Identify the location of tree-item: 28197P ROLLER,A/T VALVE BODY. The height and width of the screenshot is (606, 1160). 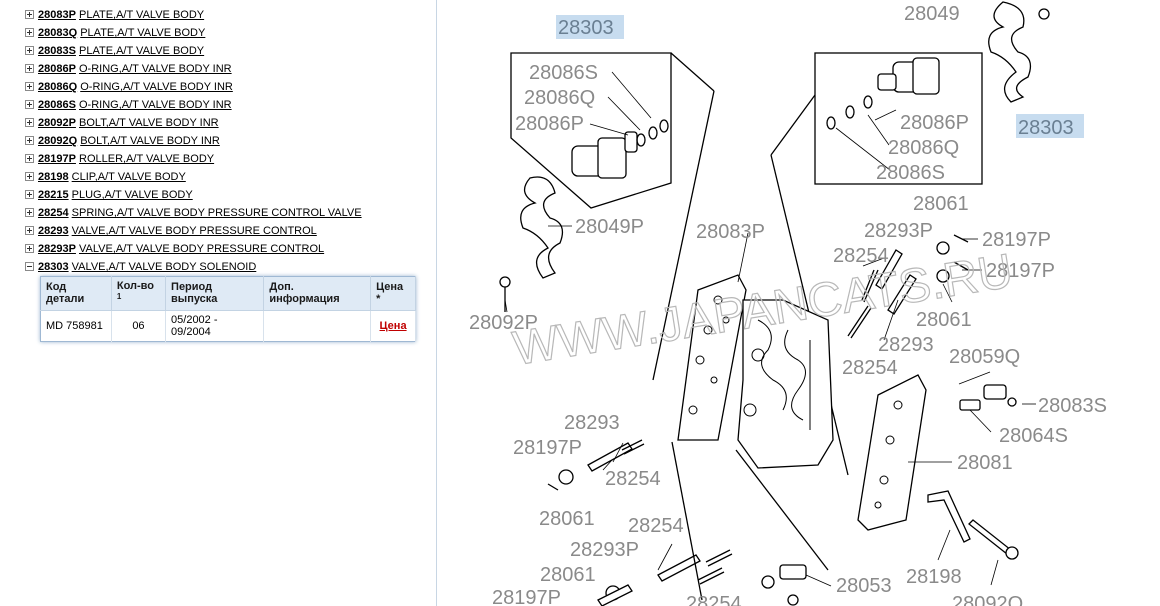
(119, 159).